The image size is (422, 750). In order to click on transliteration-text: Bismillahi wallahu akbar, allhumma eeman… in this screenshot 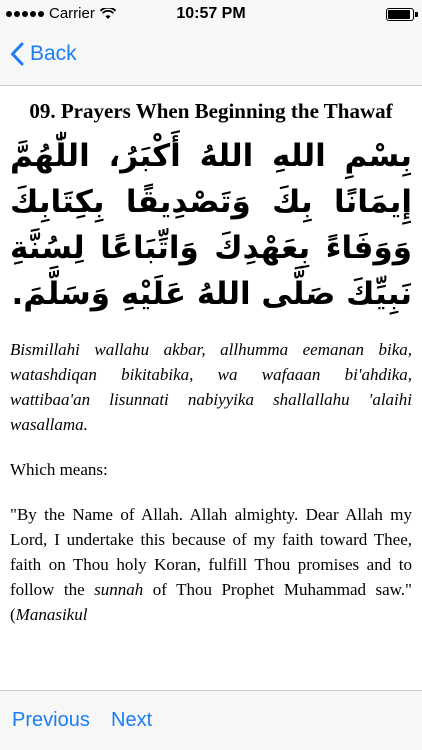, I will do `click(211, 387)`.